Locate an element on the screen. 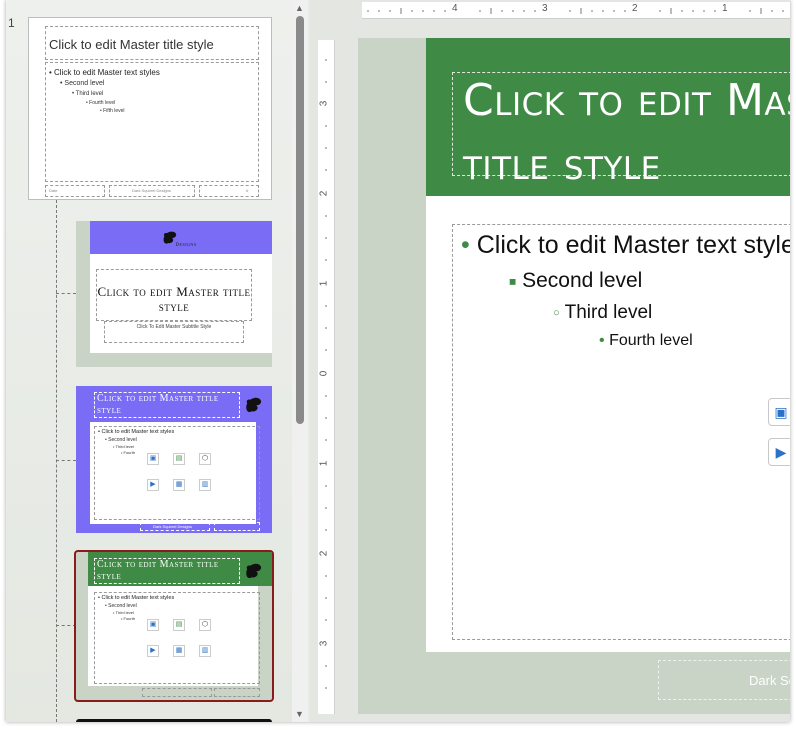 The height and width of the screenshot is (732, 796). slide-title-text: Click to edit Master title style is located at coordinates (626, 133).